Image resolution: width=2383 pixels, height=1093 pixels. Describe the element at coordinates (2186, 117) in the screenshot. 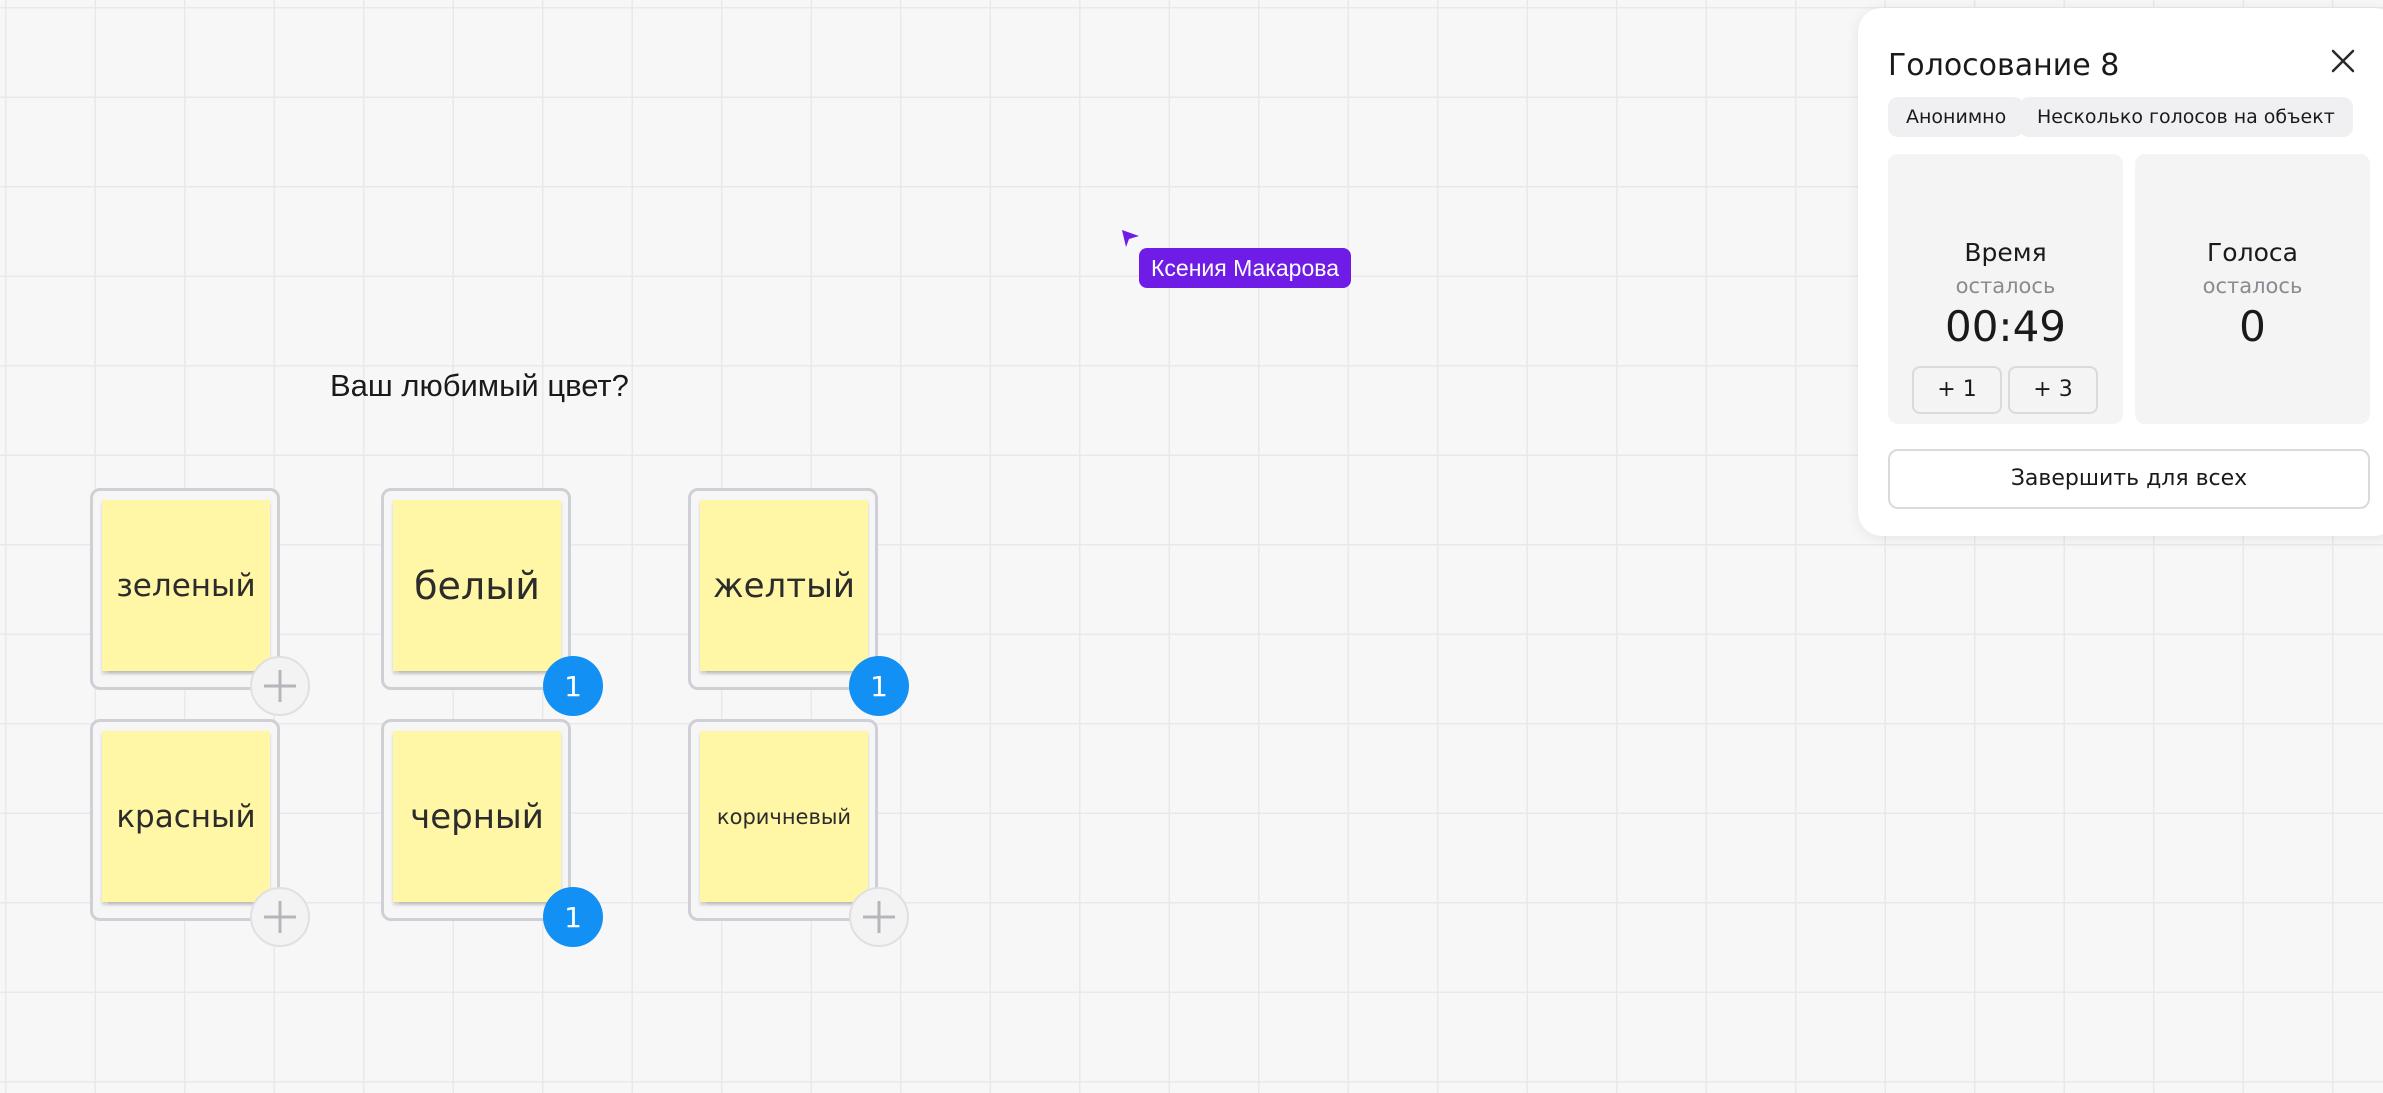

I see `tag-multiple-votes: Несколько голосов на объект` at that location.